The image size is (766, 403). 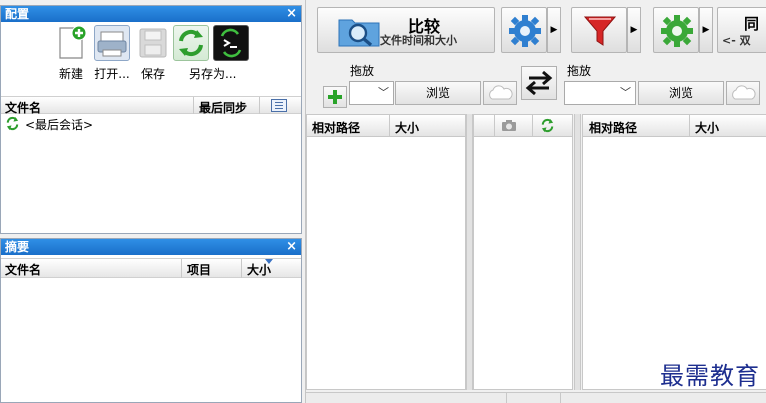 What do you see at coordinates (707, 127) in the screenshot?
I see `right-col-size: 大小` at bounding box center [707, 127].